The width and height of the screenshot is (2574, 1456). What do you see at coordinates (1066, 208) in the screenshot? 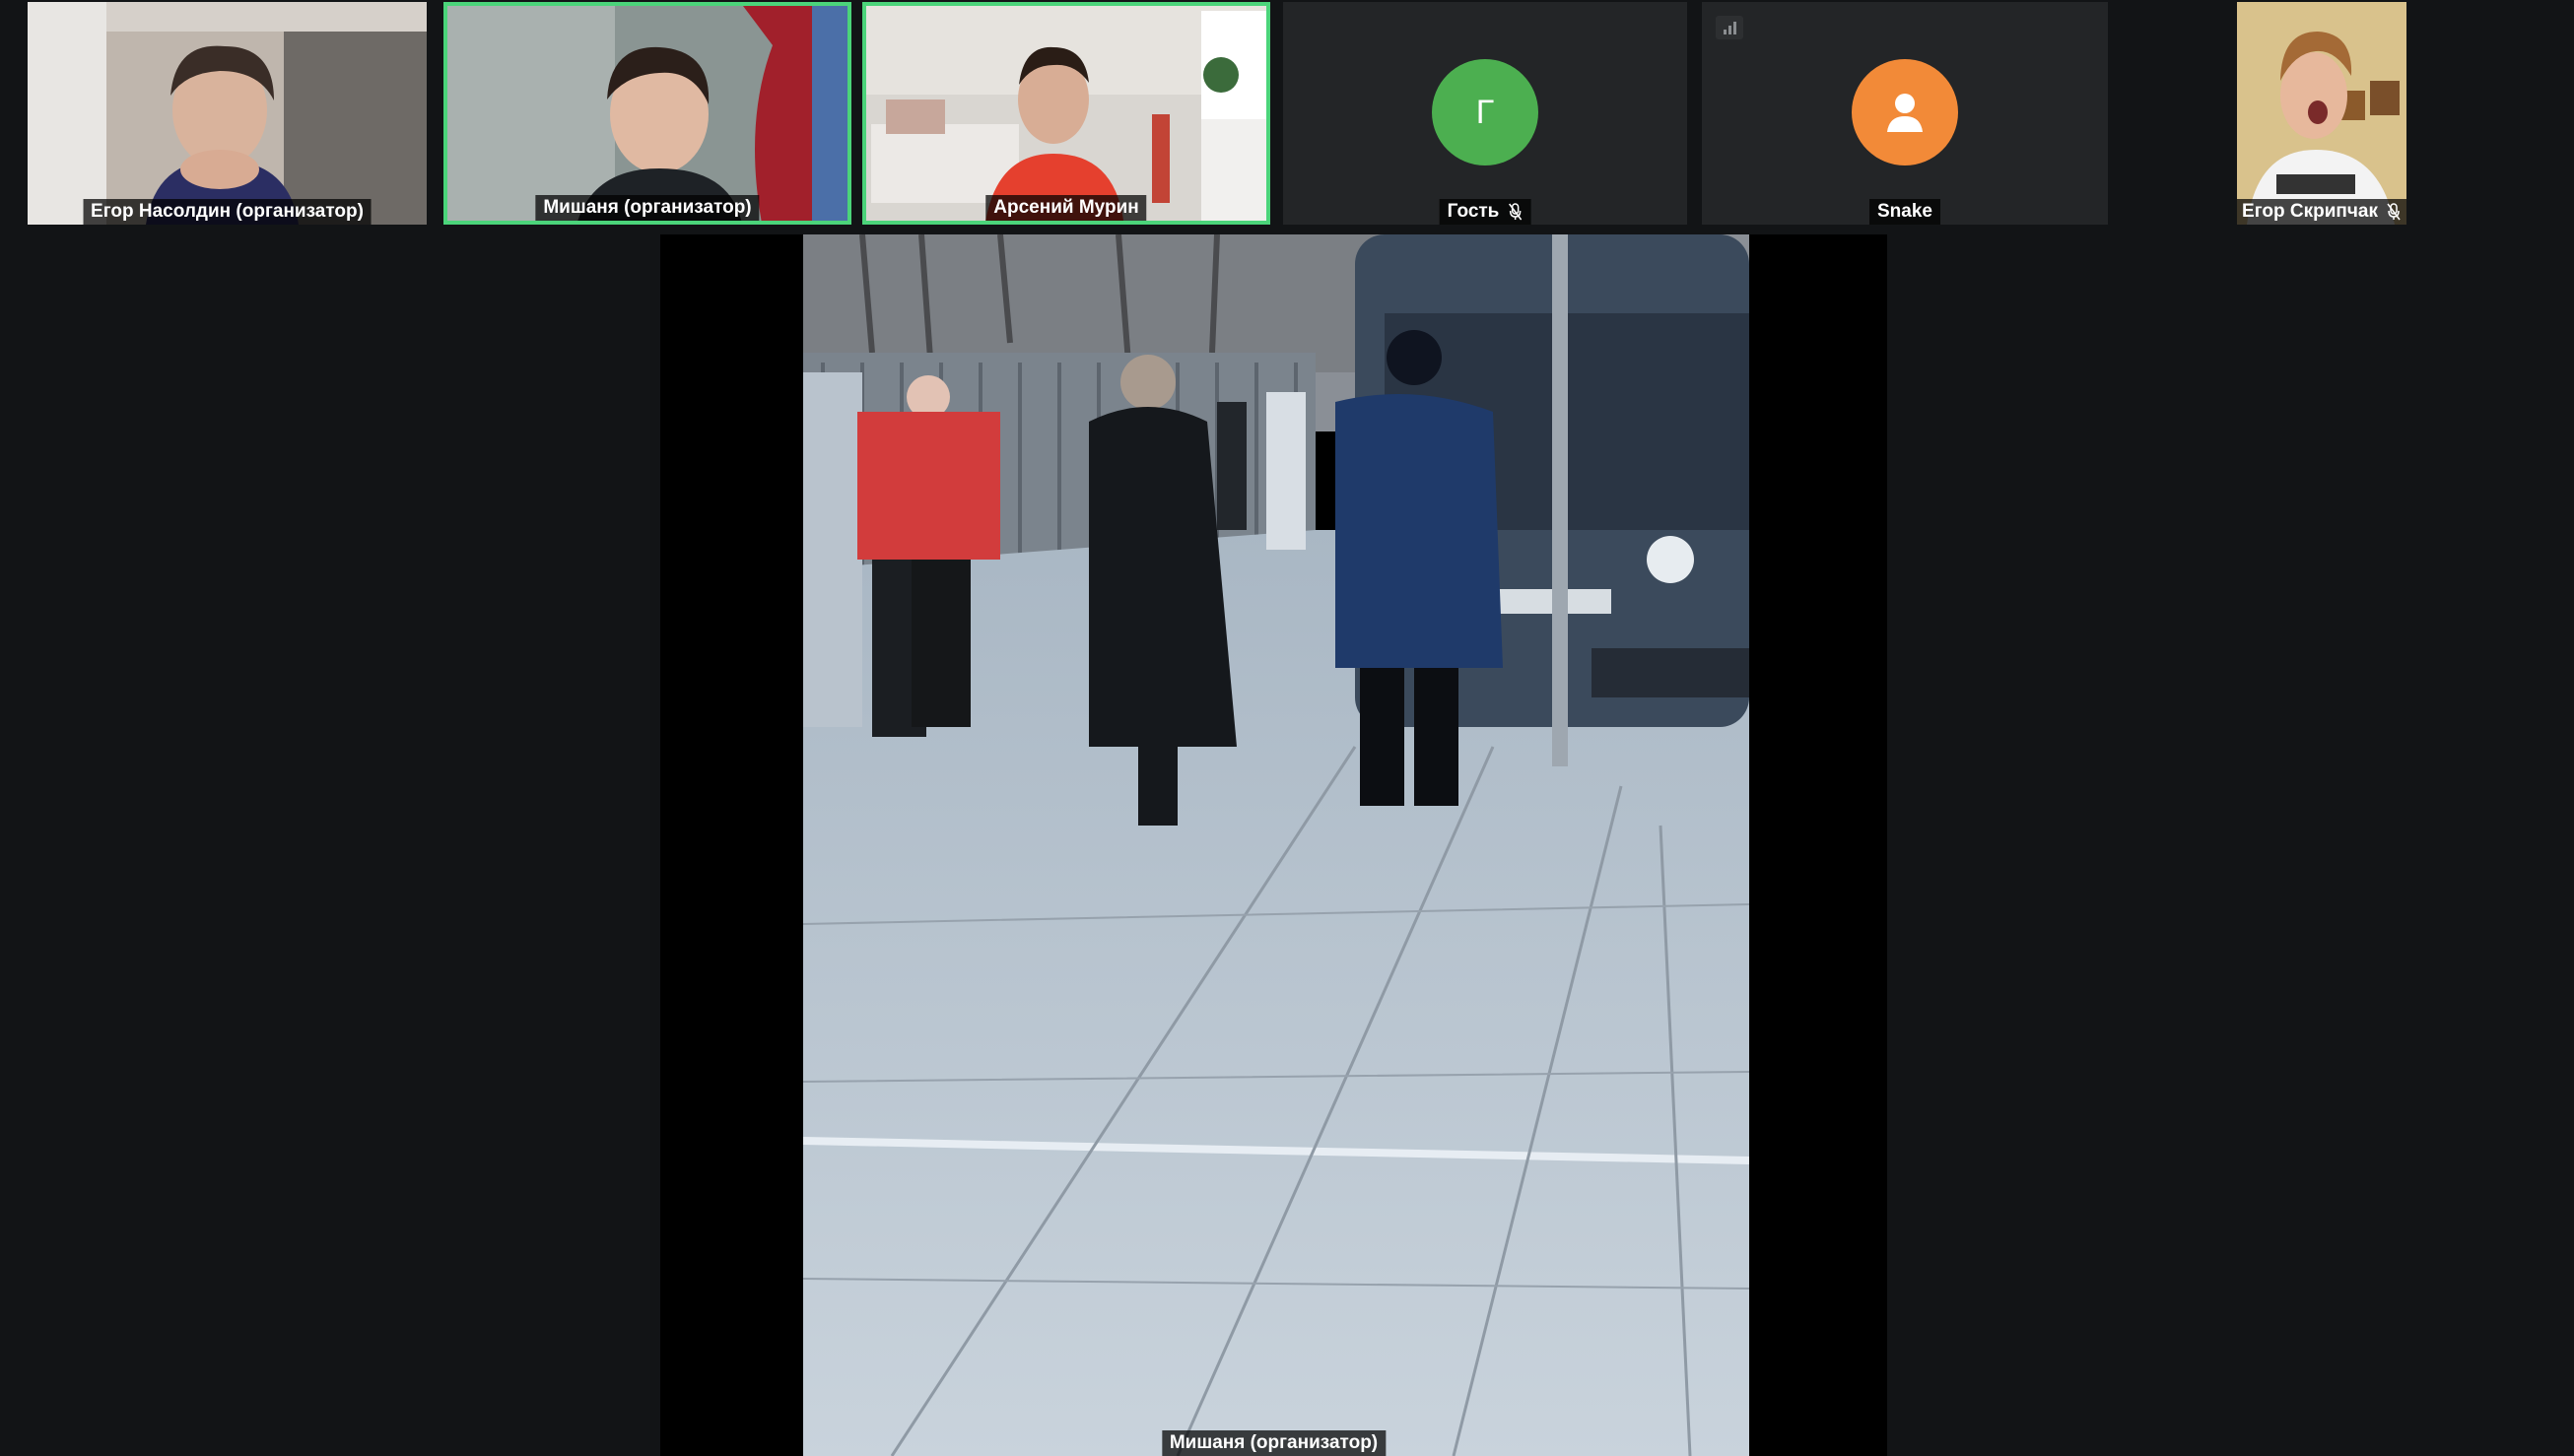
I see `participant-name-label: Арсений Мурин` at bounding box center [1066, 208].